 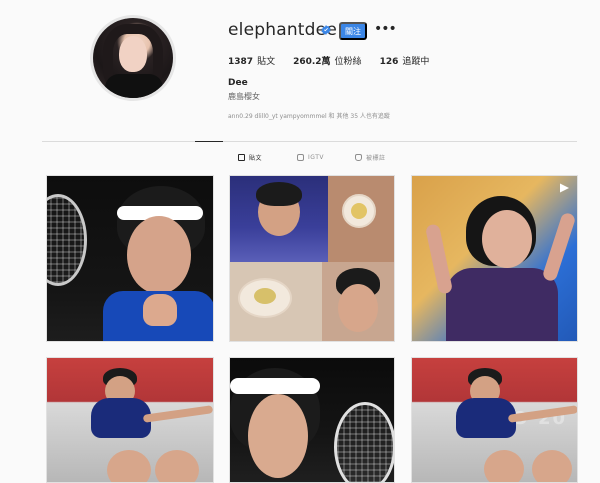 I want to click on collage-person-2-face-shape, so click(x=358, y=308).